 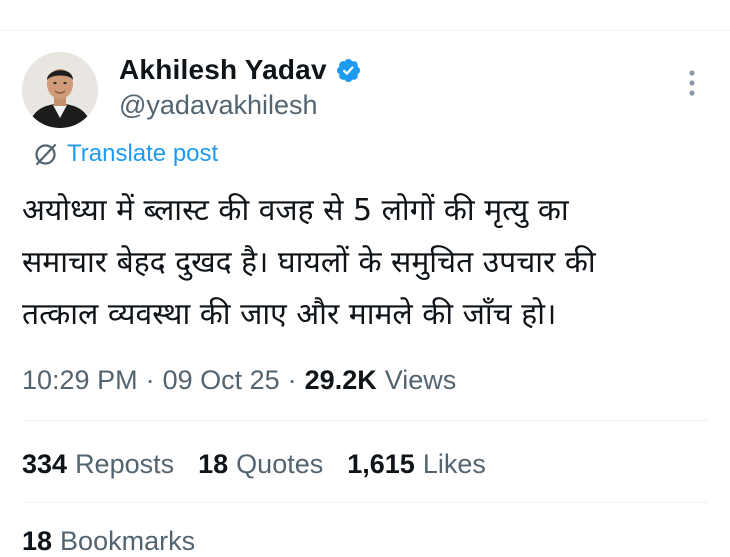 I want to click on profile-photo-icon, so click(x=60, y=90).